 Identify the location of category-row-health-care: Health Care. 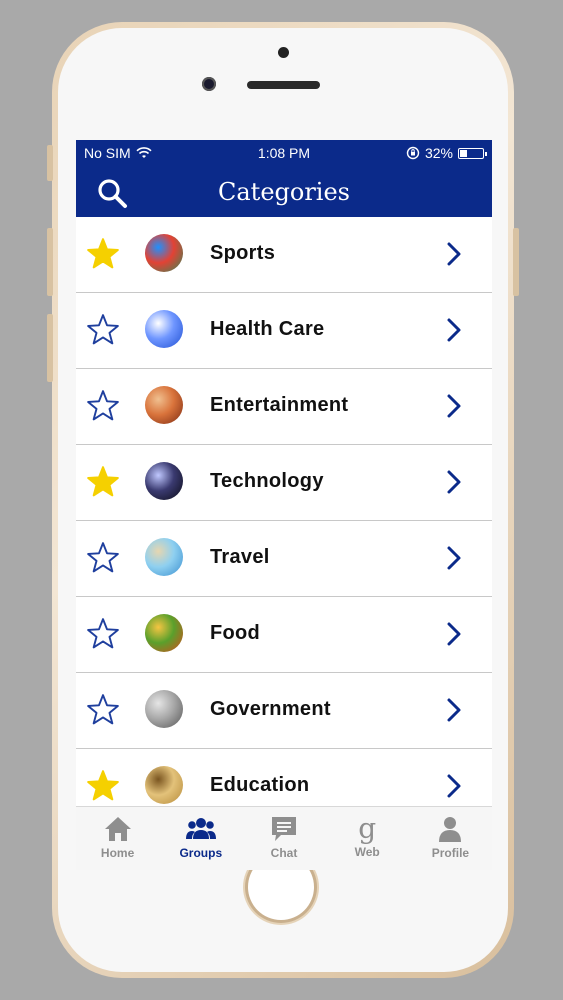
(284, 331).